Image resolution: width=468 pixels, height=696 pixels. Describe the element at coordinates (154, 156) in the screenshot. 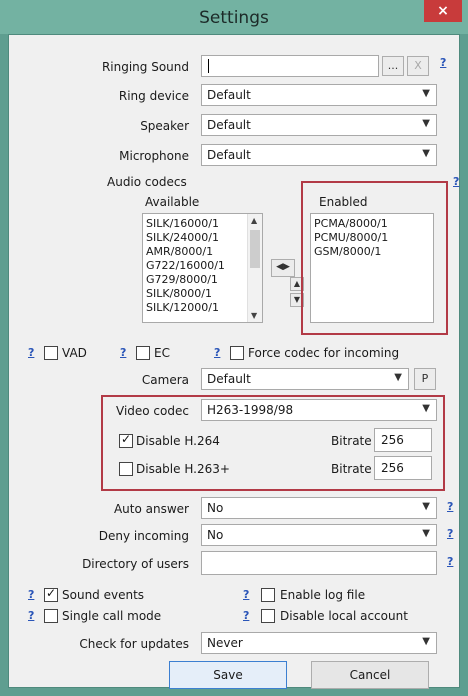

I see `microphone-label: Microphone` at that location.